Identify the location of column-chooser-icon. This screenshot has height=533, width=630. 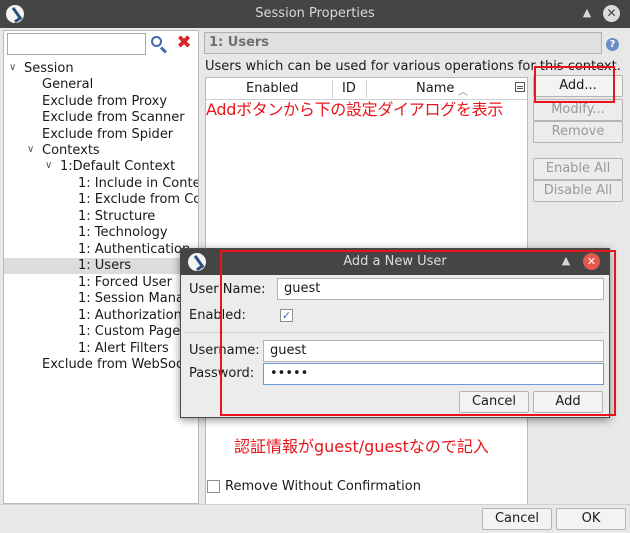
(520, 87).